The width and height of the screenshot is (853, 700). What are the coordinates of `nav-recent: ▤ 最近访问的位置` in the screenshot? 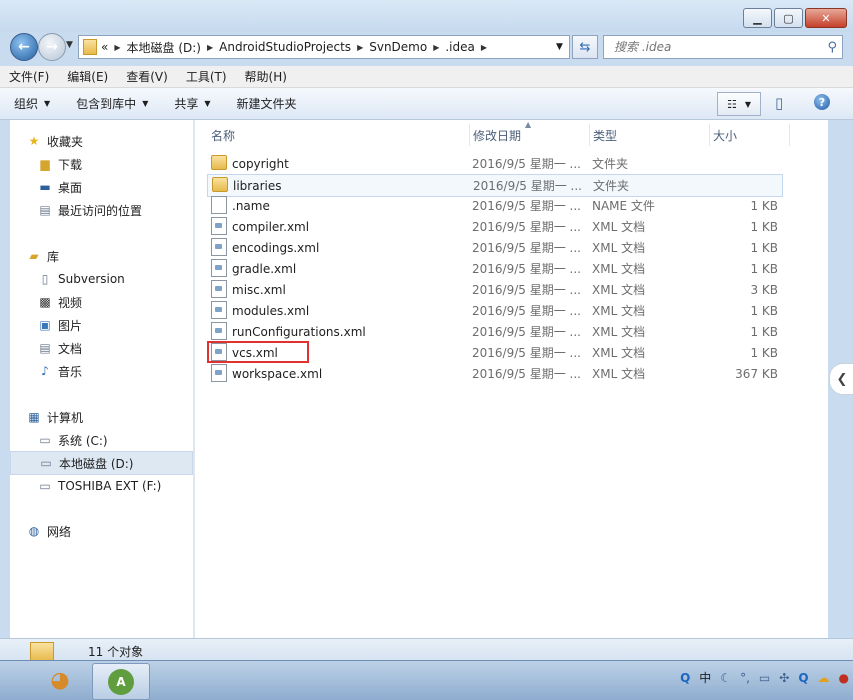 It's located at (114, 210).